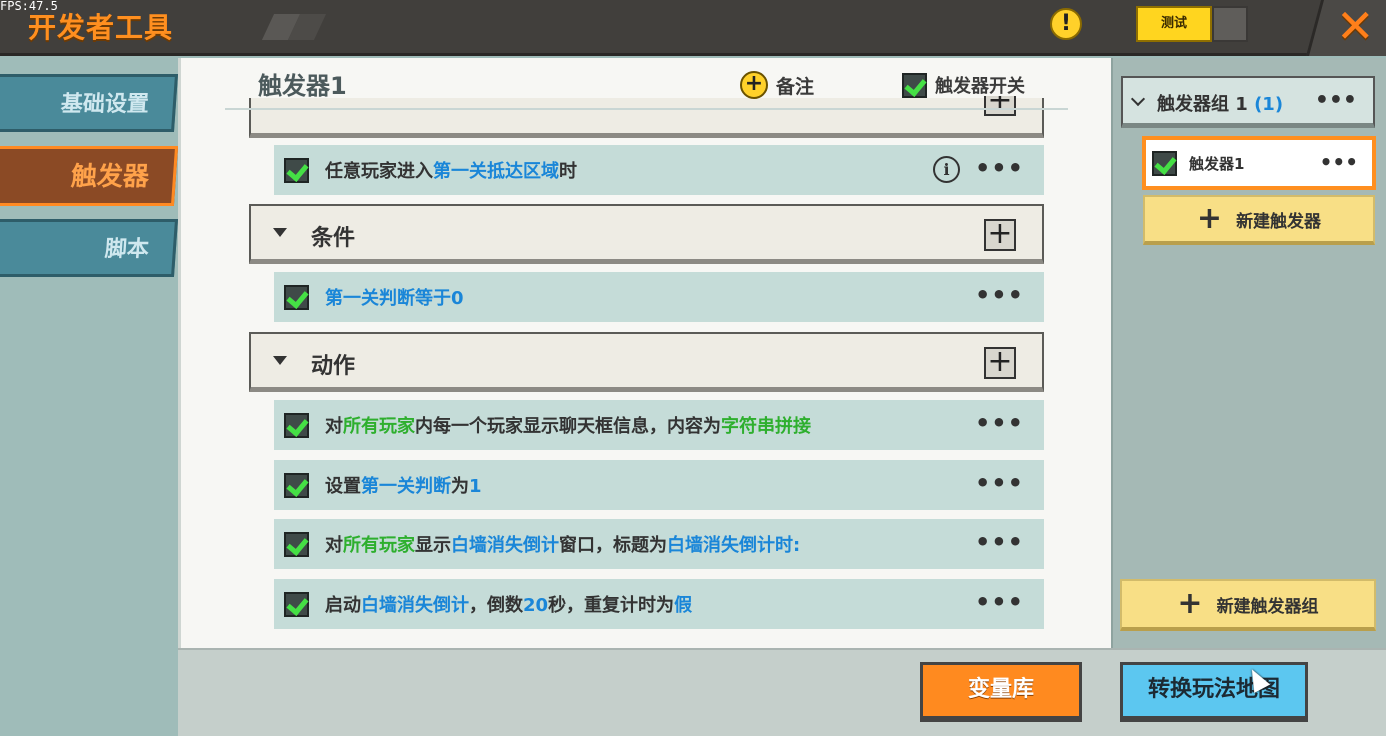  Describe the element at coordinates (1269, 104) in the screenshot. I see `trigger-group-count: (1)` at that location.